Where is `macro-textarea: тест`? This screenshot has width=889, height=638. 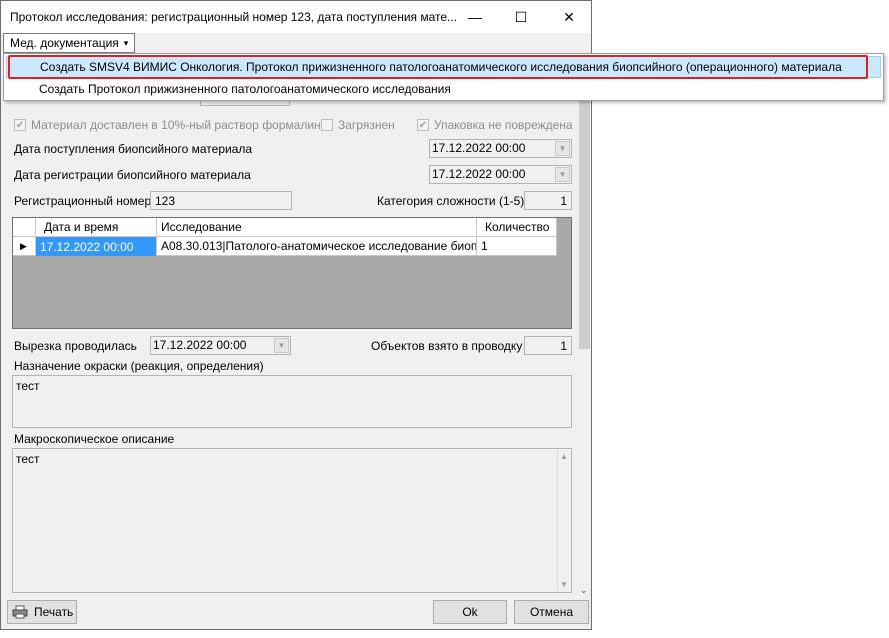
macro-textarea: тест is located at coordinates (292, 520).